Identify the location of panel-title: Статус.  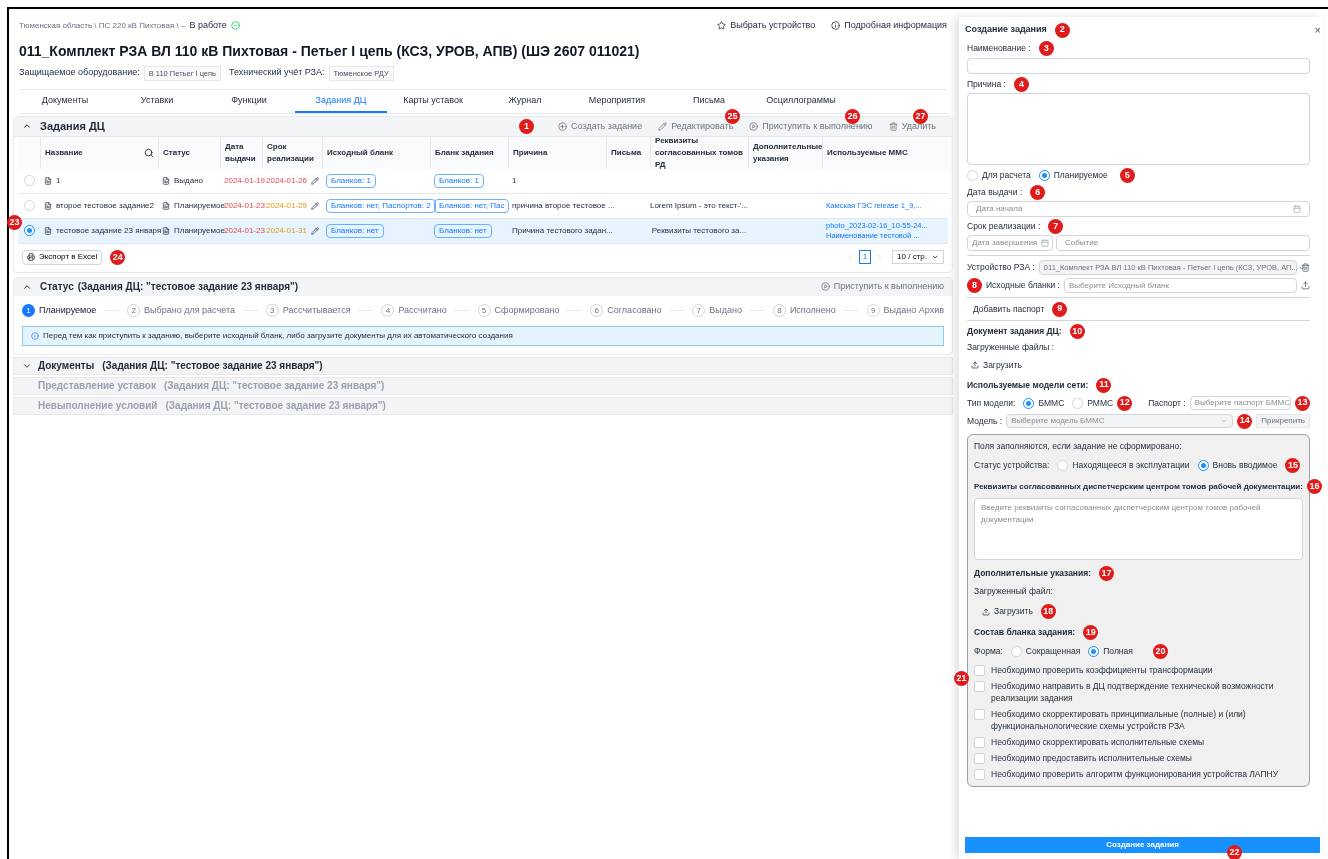
(57, 287).